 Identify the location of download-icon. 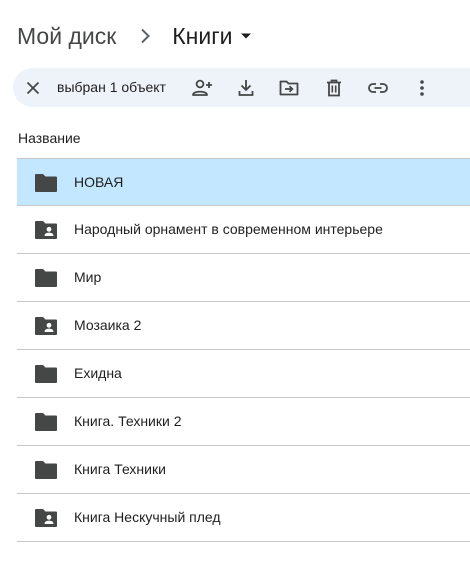
(246, 88).